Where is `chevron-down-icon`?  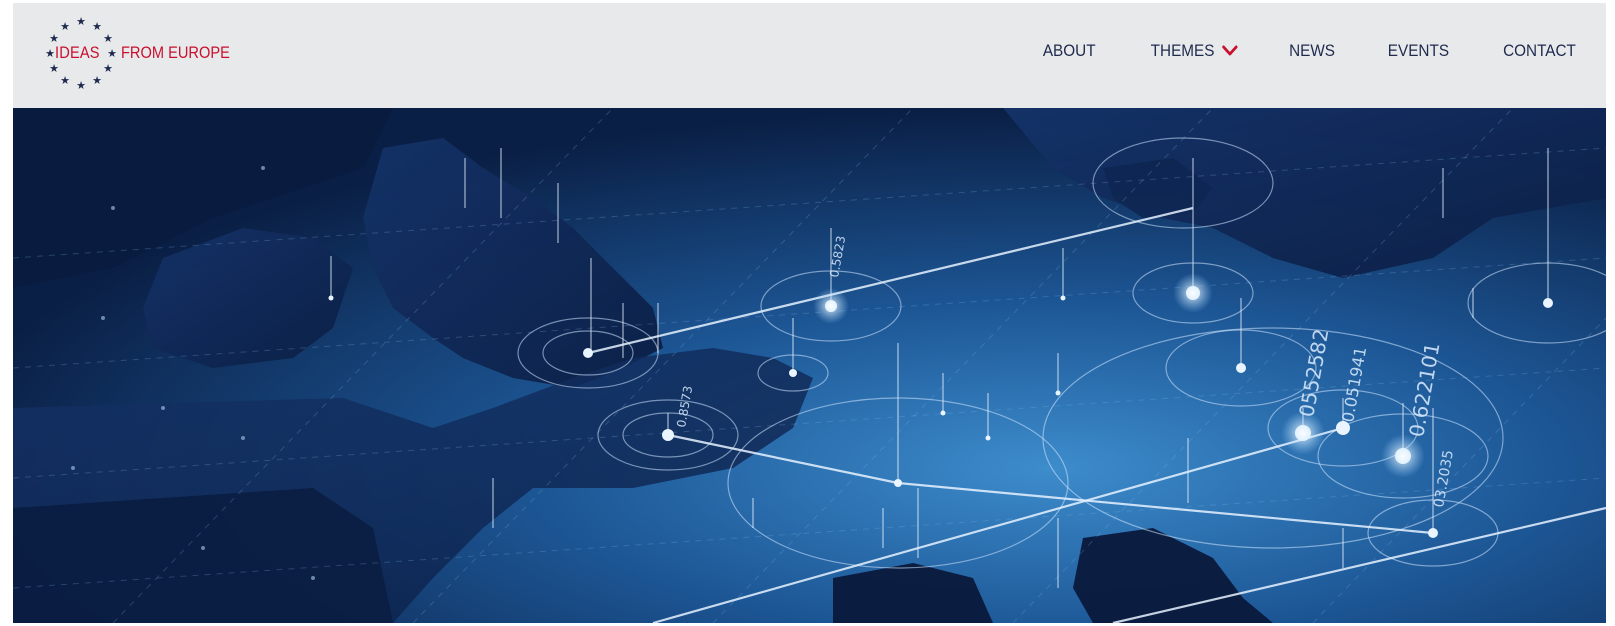
chevron-down-icon is located at coordinates (1230, 51).